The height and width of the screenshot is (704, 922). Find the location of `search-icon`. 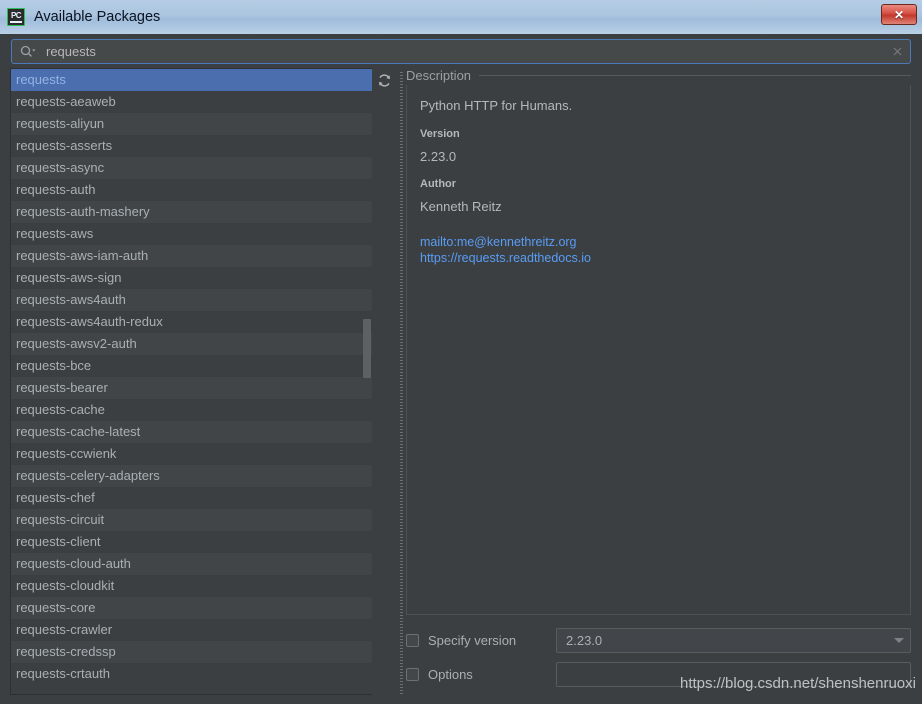

search-icon is located at coordinates (28, 51).